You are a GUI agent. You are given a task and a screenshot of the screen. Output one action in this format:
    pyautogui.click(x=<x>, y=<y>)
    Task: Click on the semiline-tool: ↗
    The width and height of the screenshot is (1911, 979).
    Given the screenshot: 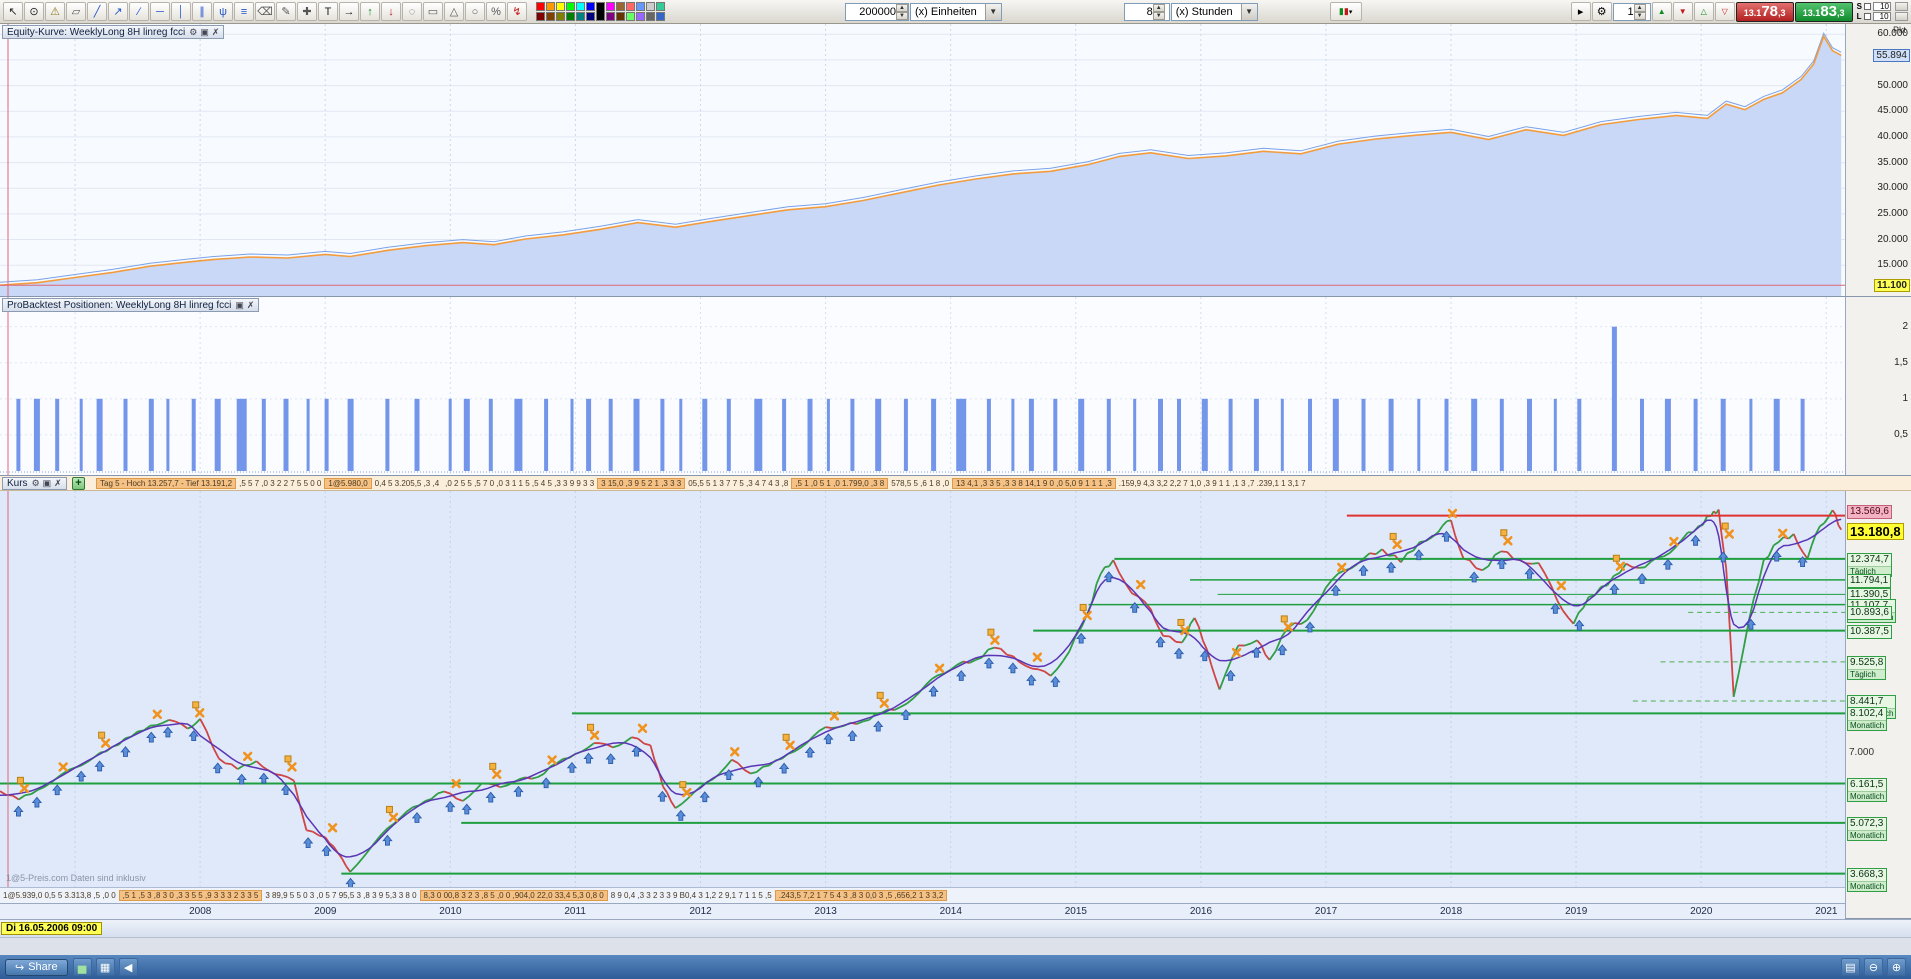 What is the action you would take?
    pyautogui.click(x=118, y=11)
    